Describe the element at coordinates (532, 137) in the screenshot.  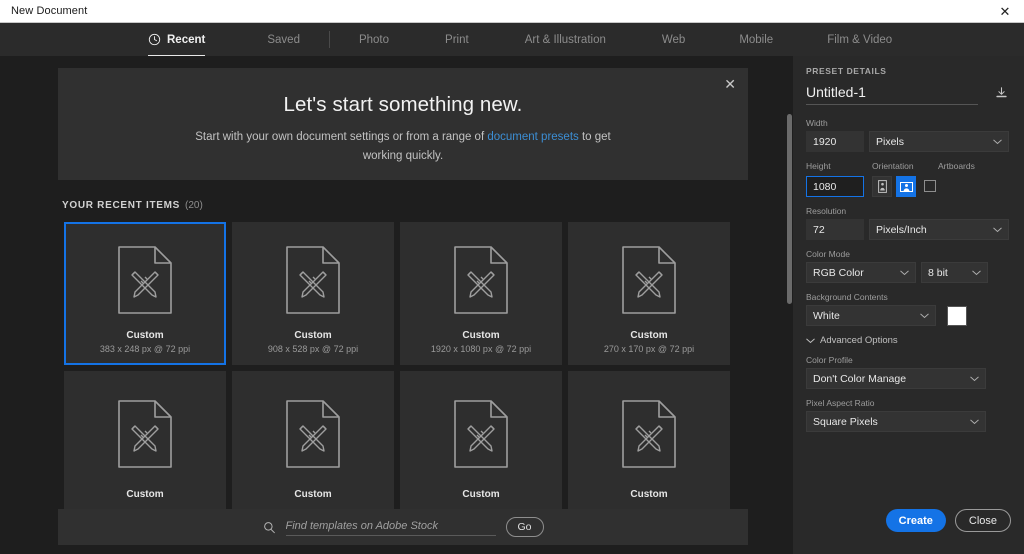
I see `document-presets-link: document presets` at that location.